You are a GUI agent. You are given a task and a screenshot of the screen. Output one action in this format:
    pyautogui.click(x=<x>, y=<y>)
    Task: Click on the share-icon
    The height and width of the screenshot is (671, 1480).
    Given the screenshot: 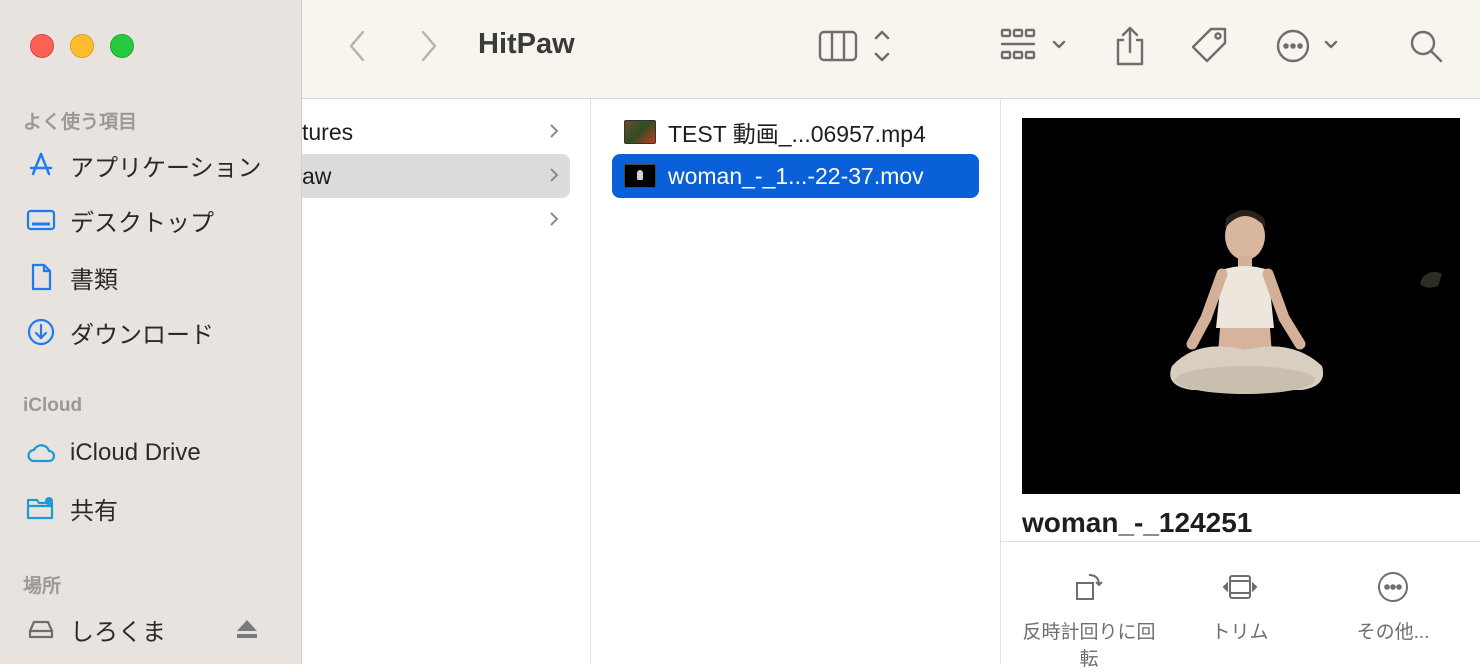 What is the action you would take?
    pyautogui.click(x=1130, y=46)
    